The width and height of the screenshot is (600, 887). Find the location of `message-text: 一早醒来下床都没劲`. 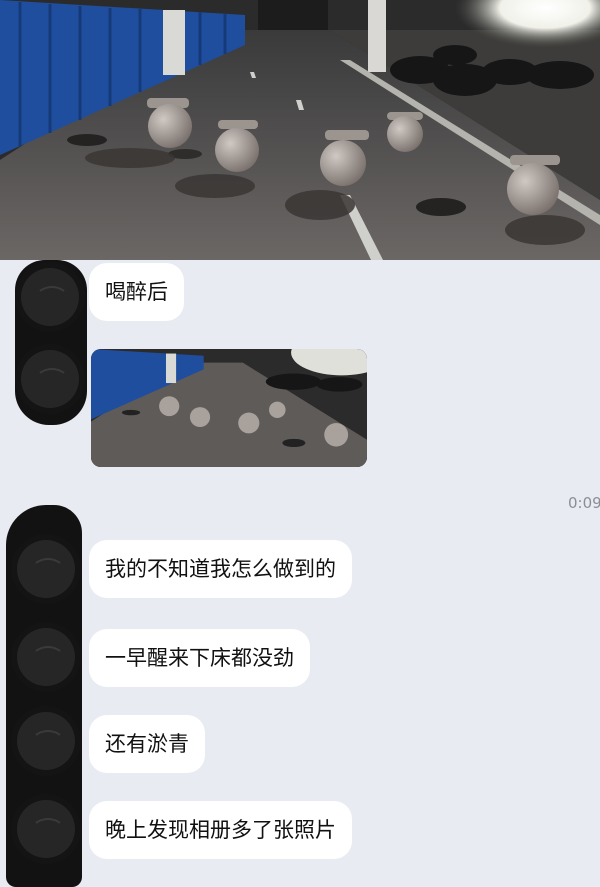

message-text: 一早醒来下床都没劲 is located at coordinates (199, 658).